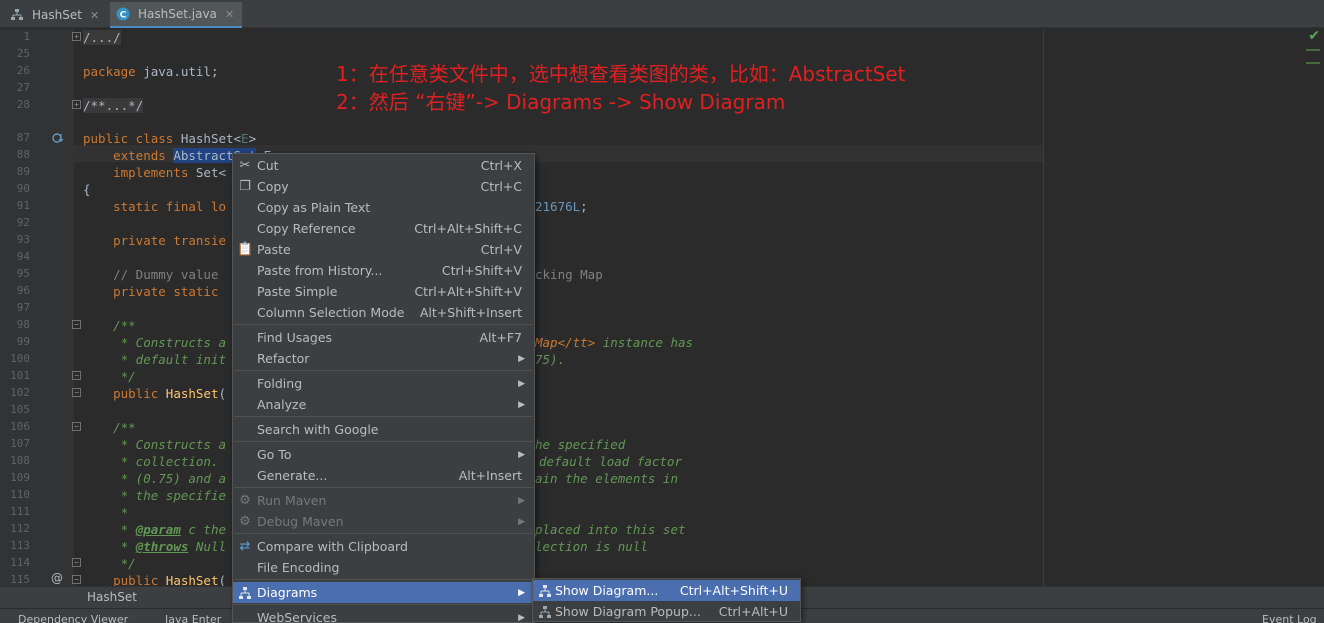 The height and width of the screenshot is (623, 1324). I want to click on line-number: 111, so click(20, 511).